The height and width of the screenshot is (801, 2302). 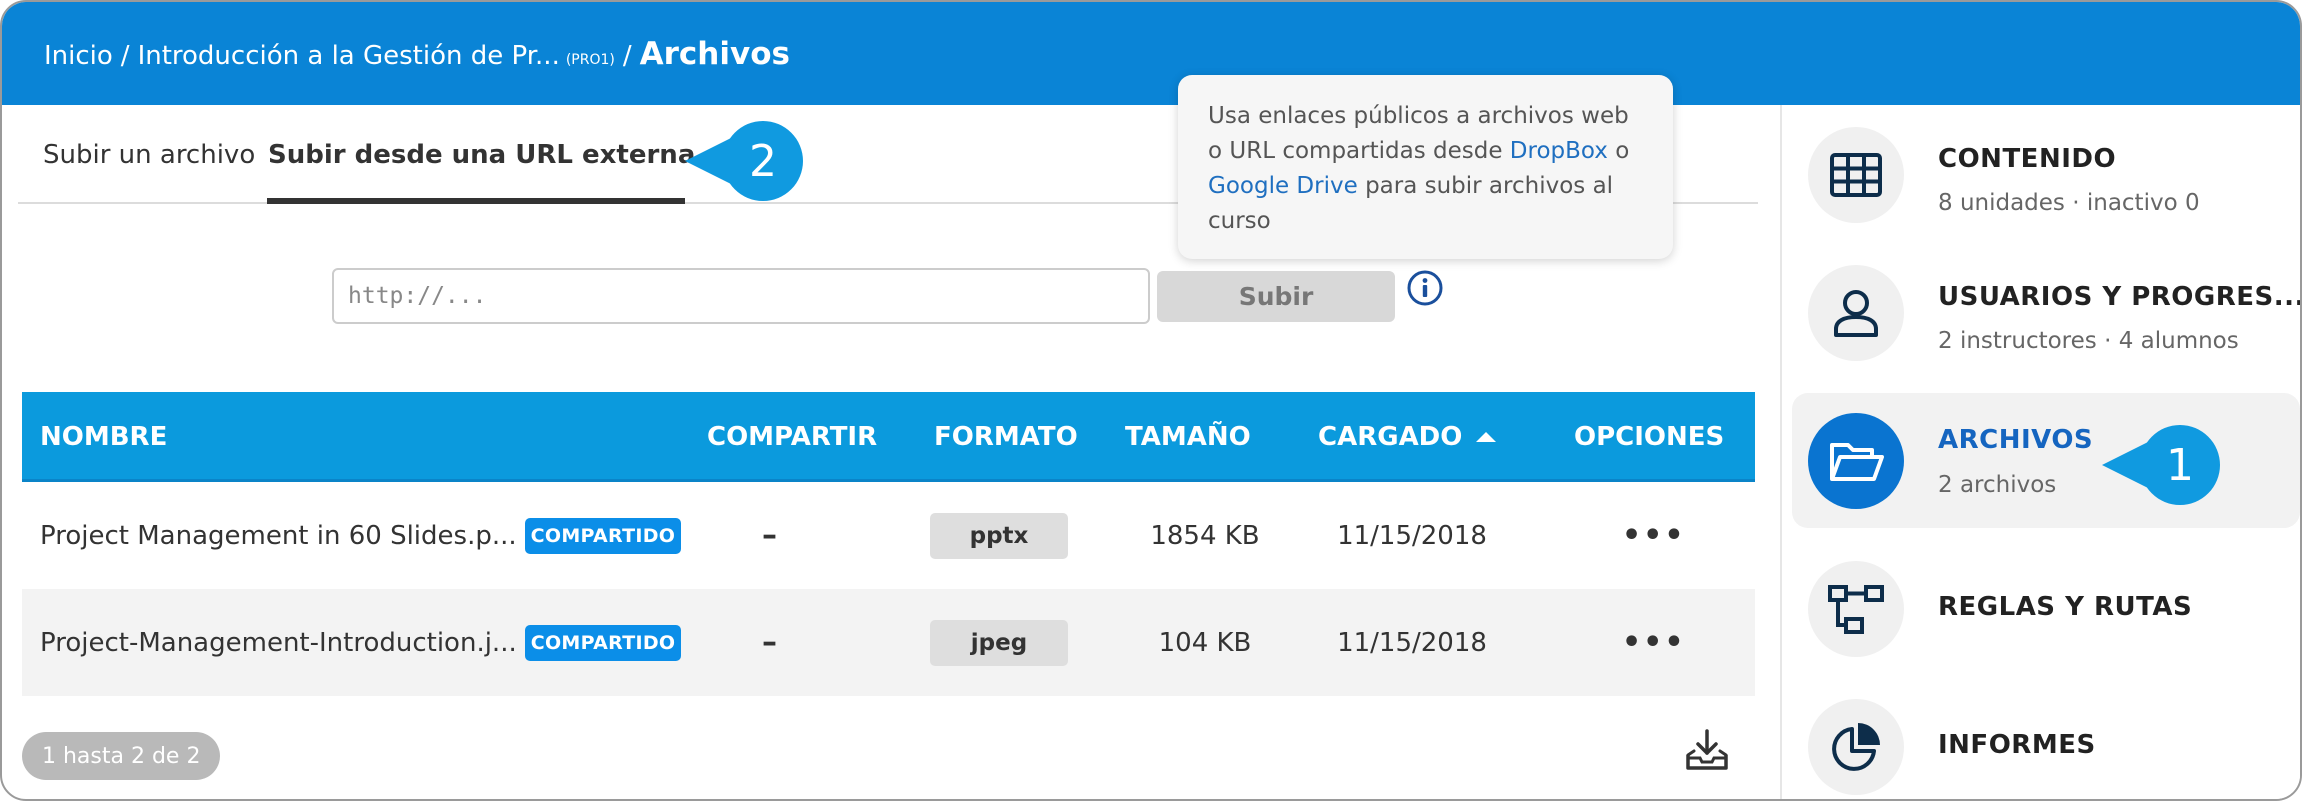 What do you see at coordinates (714, 53) in the screenshot?
I see `breadcrumb-current: Archivos` at bounding box center [714, 53].